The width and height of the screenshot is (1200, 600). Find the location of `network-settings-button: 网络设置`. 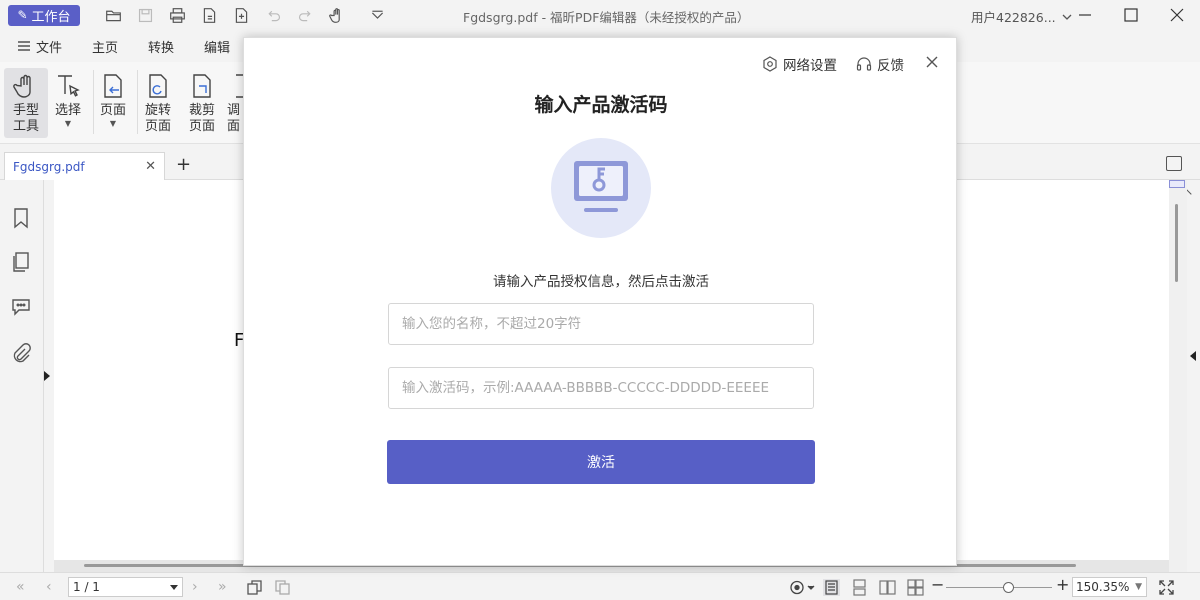

network-settings-button: 网络设置 is located at coordinates (799, 64).